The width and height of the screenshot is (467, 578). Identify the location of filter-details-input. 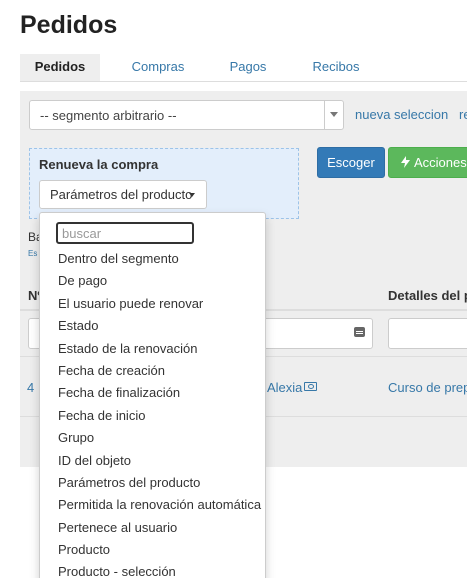
(427, 333).